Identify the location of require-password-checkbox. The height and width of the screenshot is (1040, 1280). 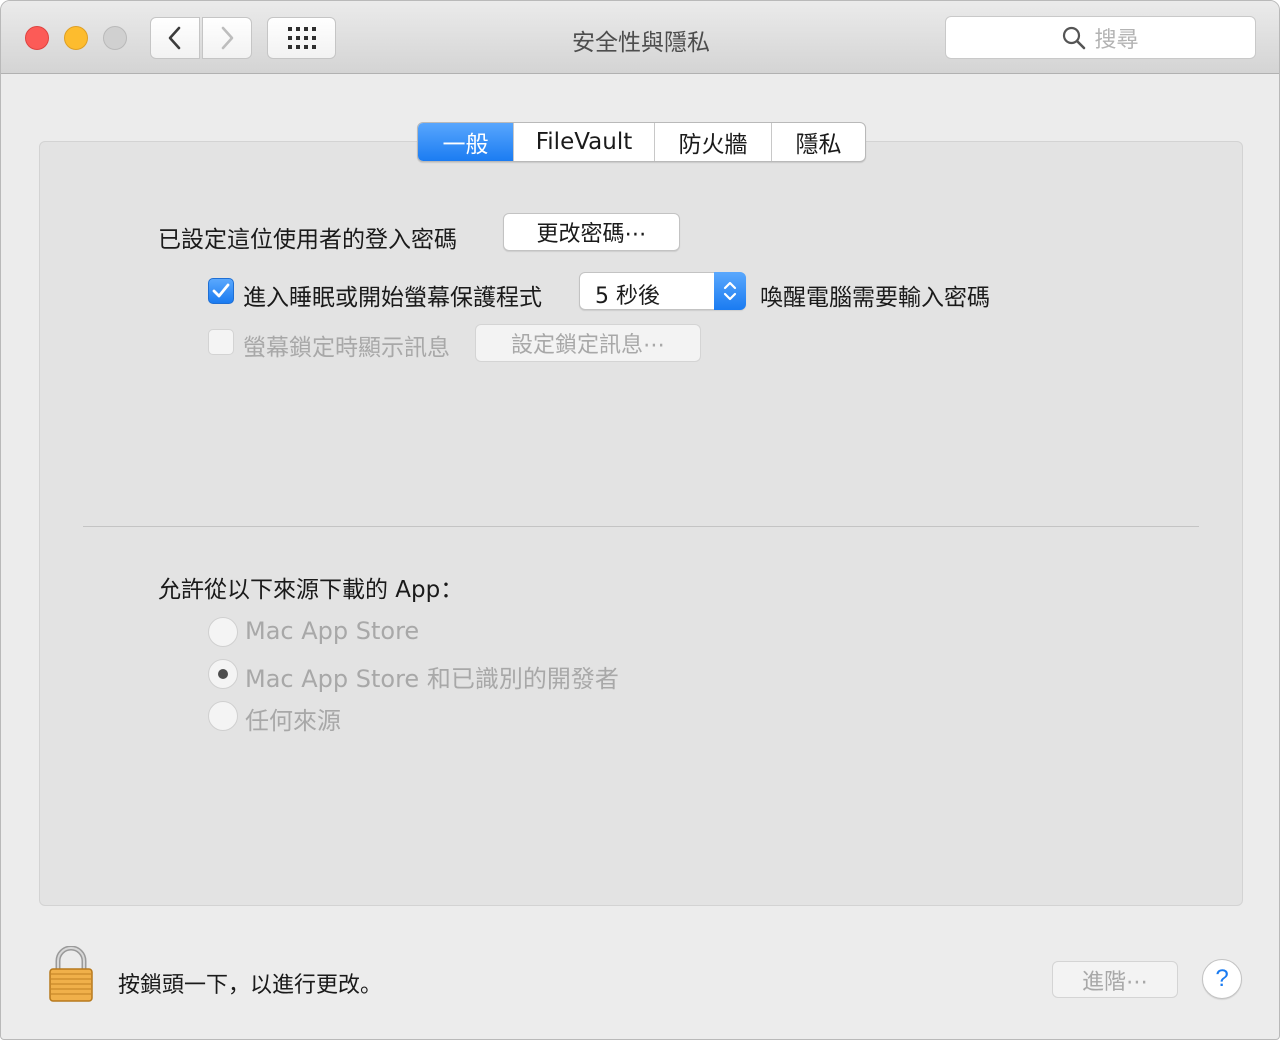
(221, 291).